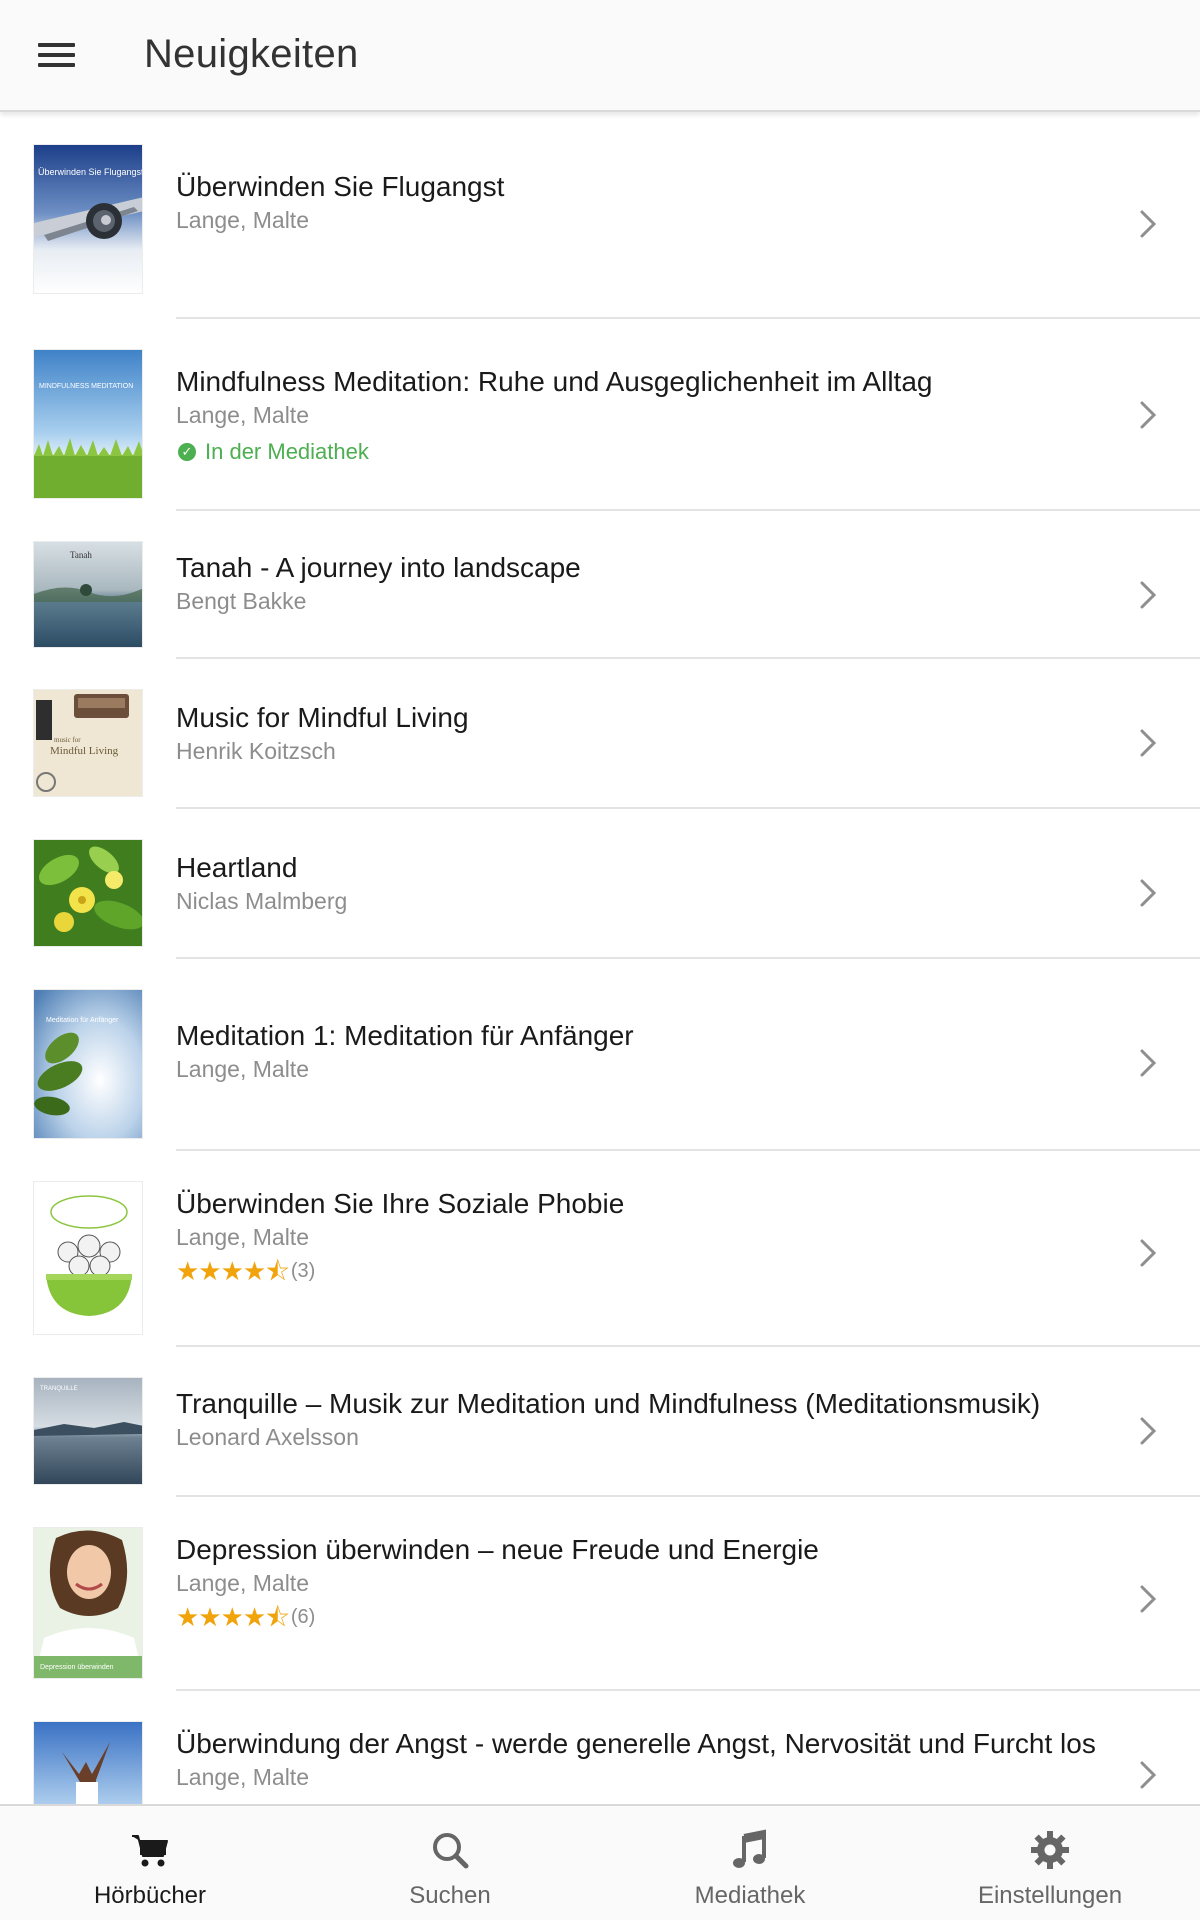  Describe the element at coordinates (88, 219) in the screenshot. I see `cover-image: Überwinden Sie Flugangst` at that location.